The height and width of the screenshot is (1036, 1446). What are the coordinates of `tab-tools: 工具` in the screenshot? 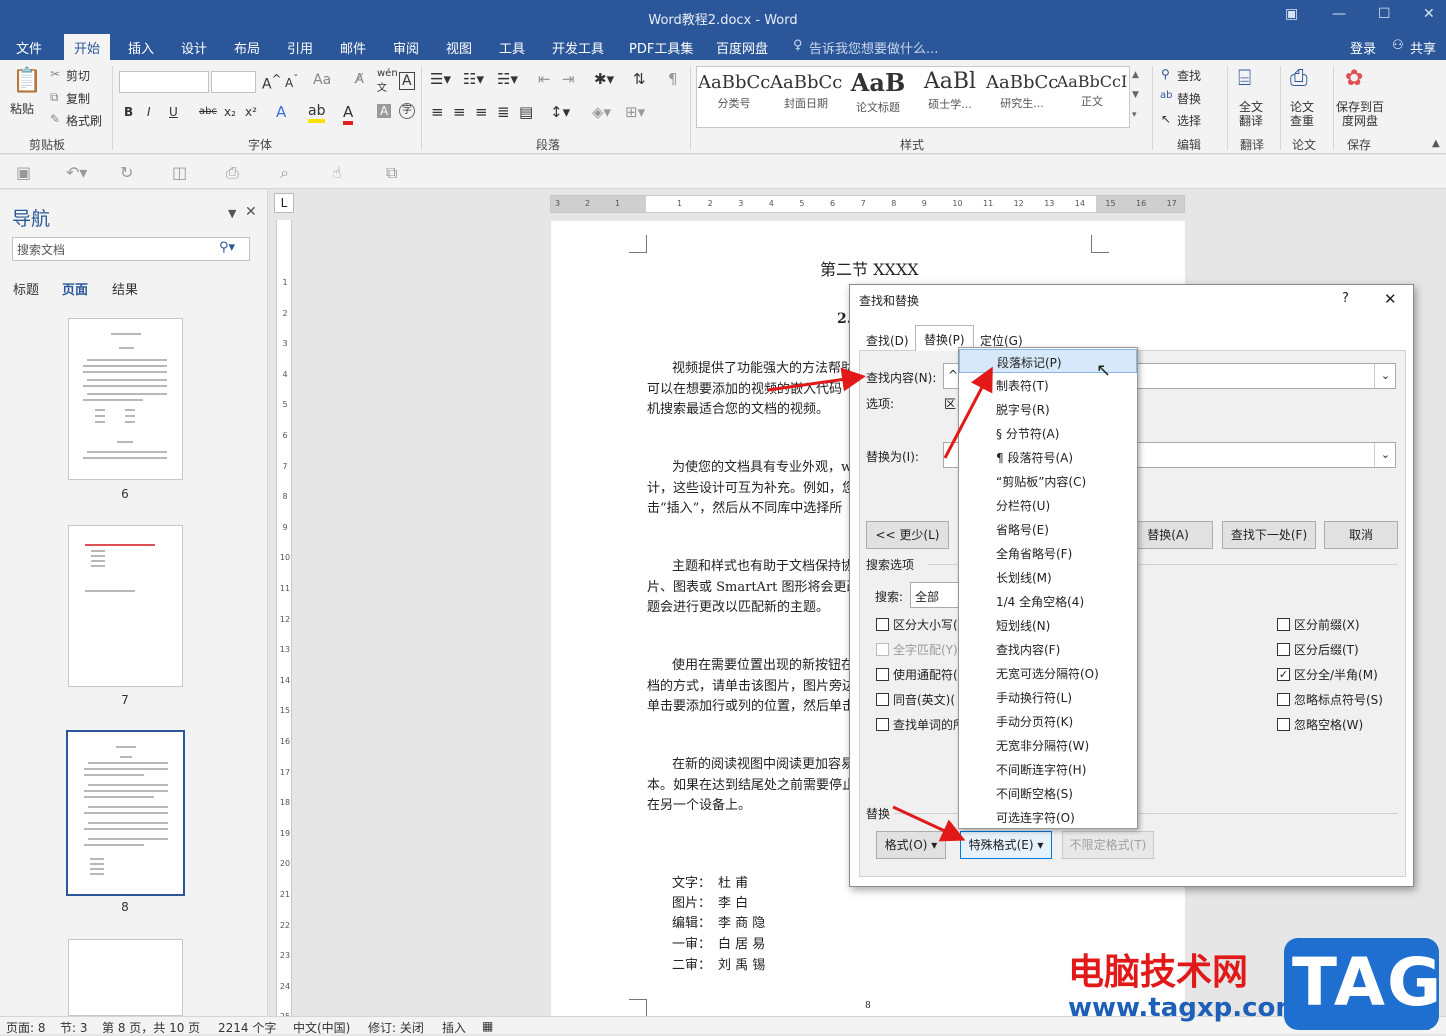 It's located at (512, 47).